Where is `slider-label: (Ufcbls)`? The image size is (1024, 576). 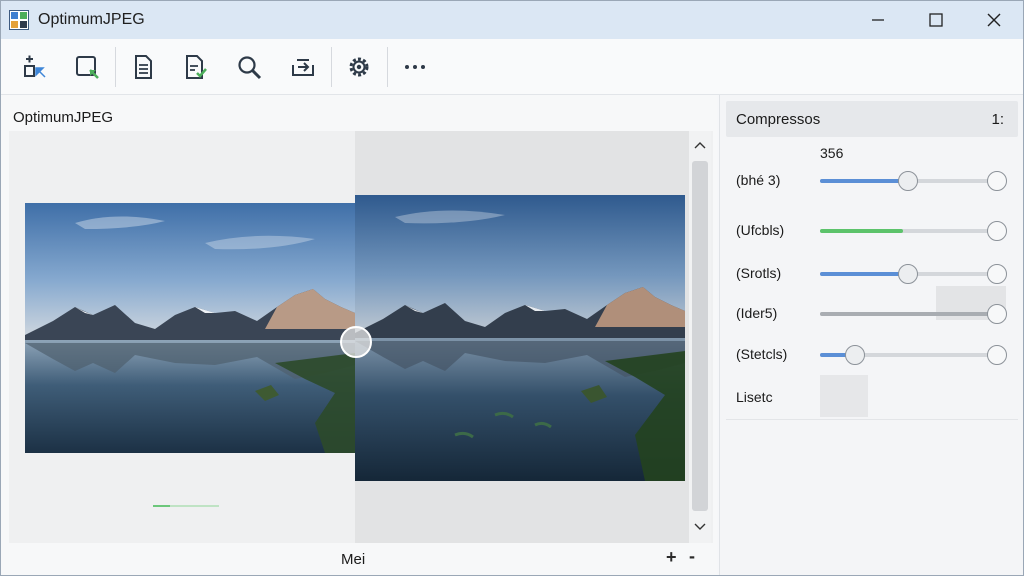
slider-label: (Ufcbls) is located at coordinates (760, 230).